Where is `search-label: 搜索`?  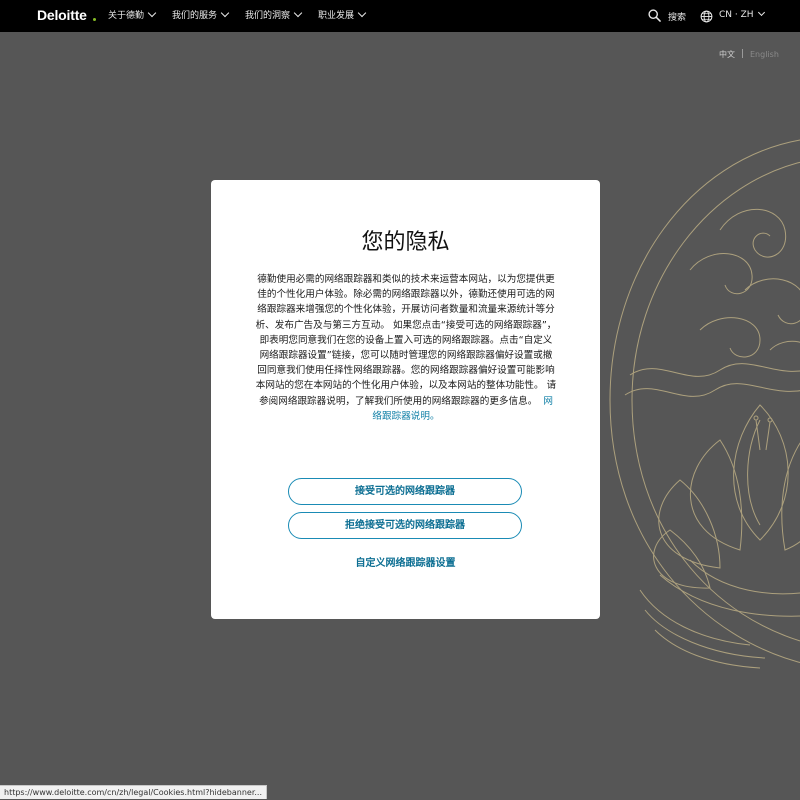
search-label: 搜索 is located at coordinates (677, 16).